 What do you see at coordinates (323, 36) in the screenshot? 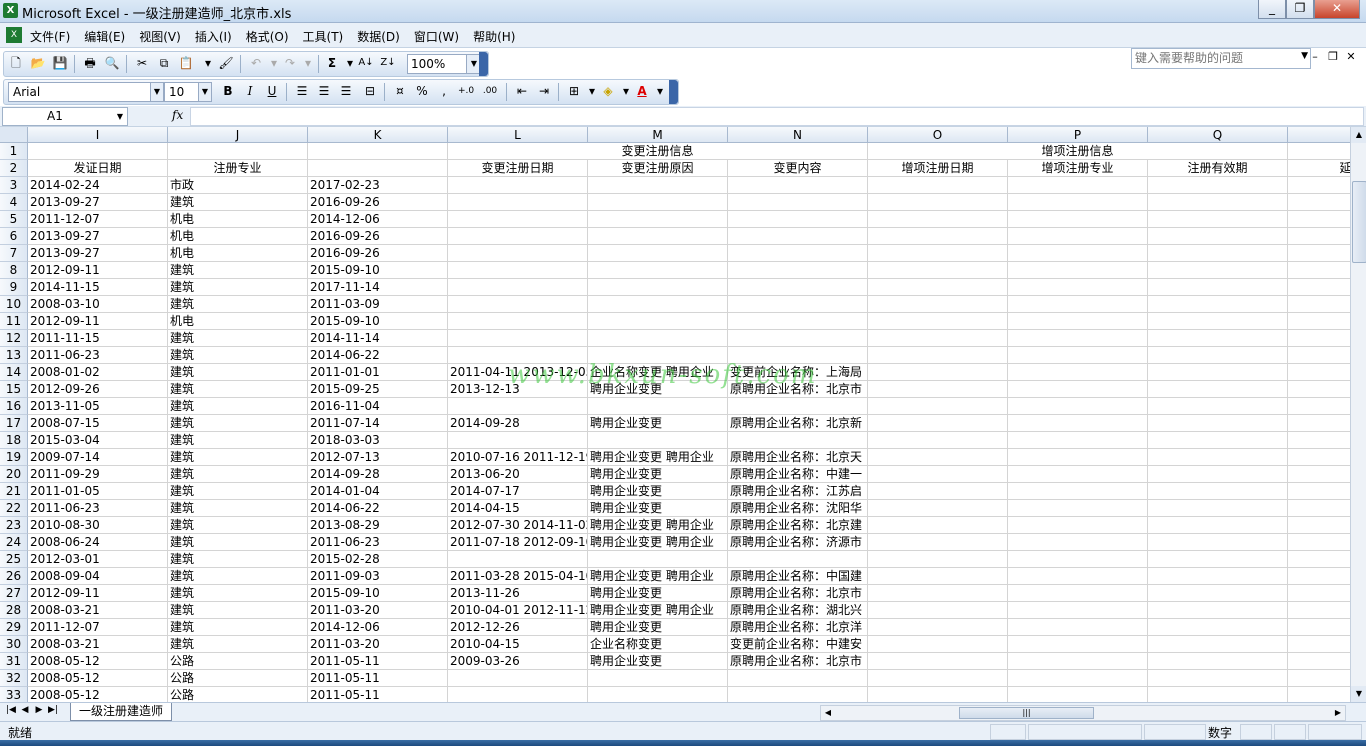
I see `menu-item: 工具(T)` at bounding box center [323, 36].